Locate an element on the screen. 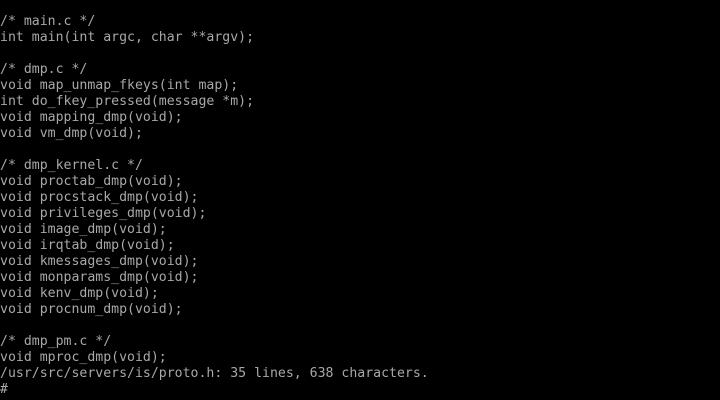 The height and width of the screenshot is (400, 720). code-line: void image_dmp(void); is located at coordinates (83, 229).